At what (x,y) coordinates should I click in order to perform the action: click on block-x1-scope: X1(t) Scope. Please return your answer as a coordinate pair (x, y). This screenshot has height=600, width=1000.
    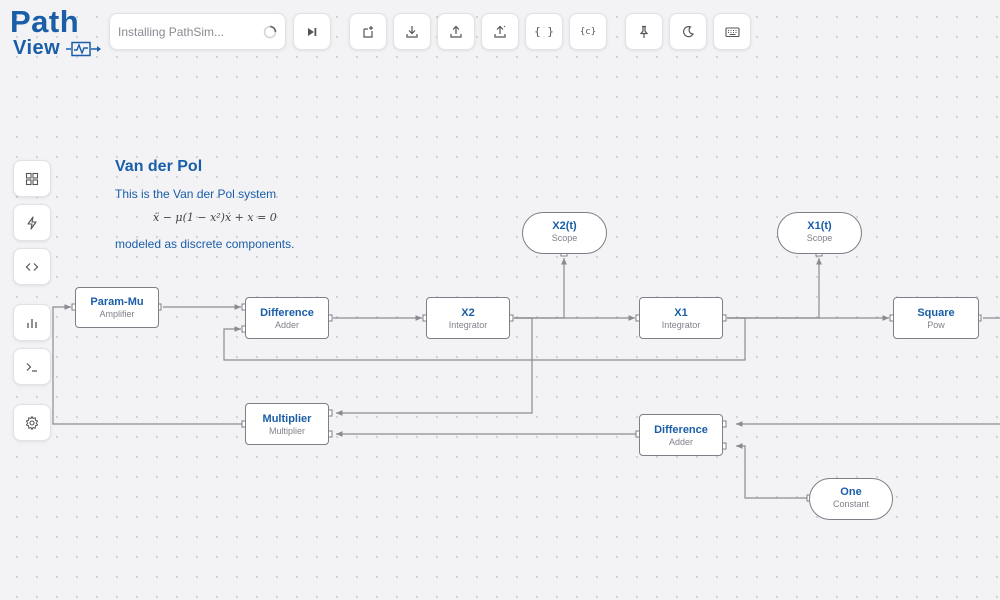
    Looking at the image, I should click on (819, 233).